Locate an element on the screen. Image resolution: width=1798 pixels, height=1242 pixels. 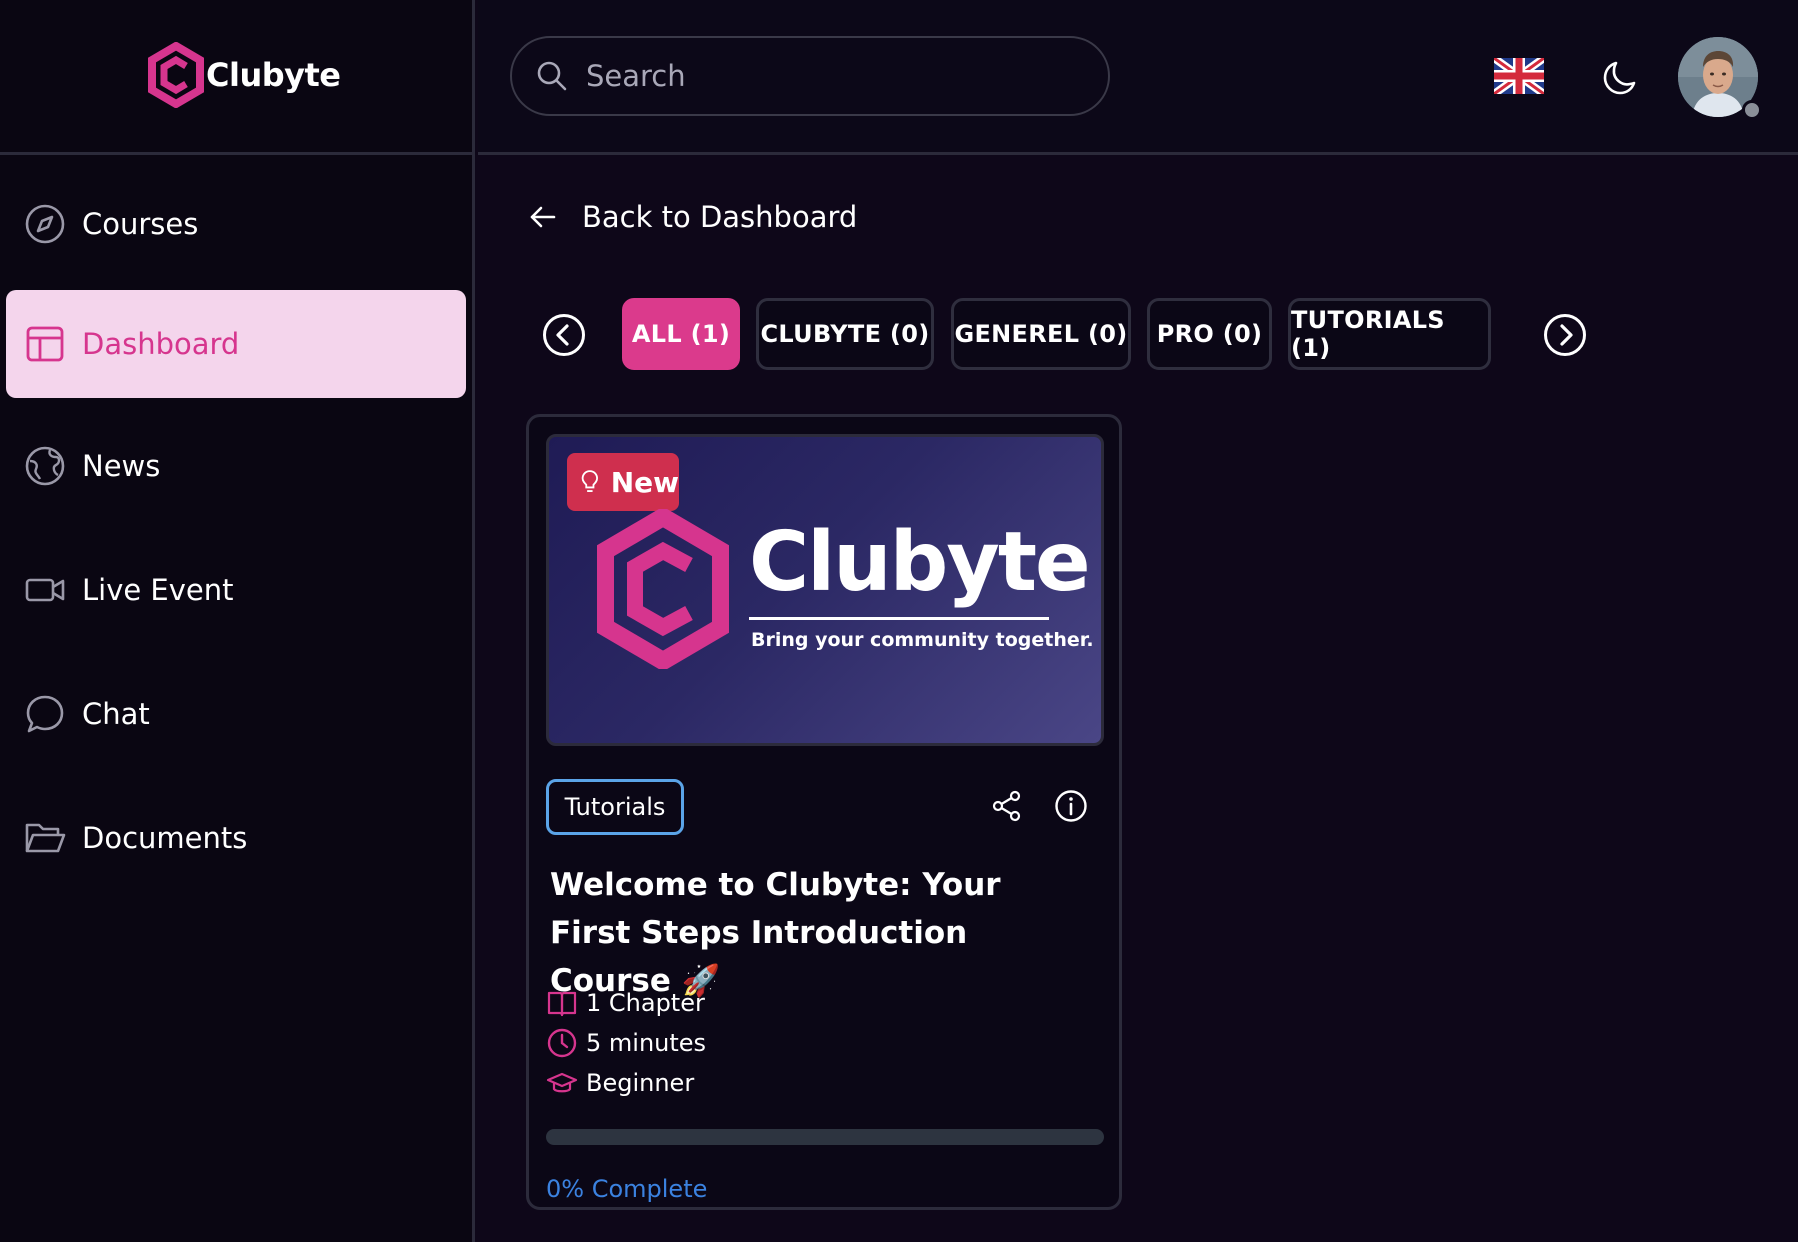
thumbnail-tagline: Bring your community together. is located at coordinates (922, 640).